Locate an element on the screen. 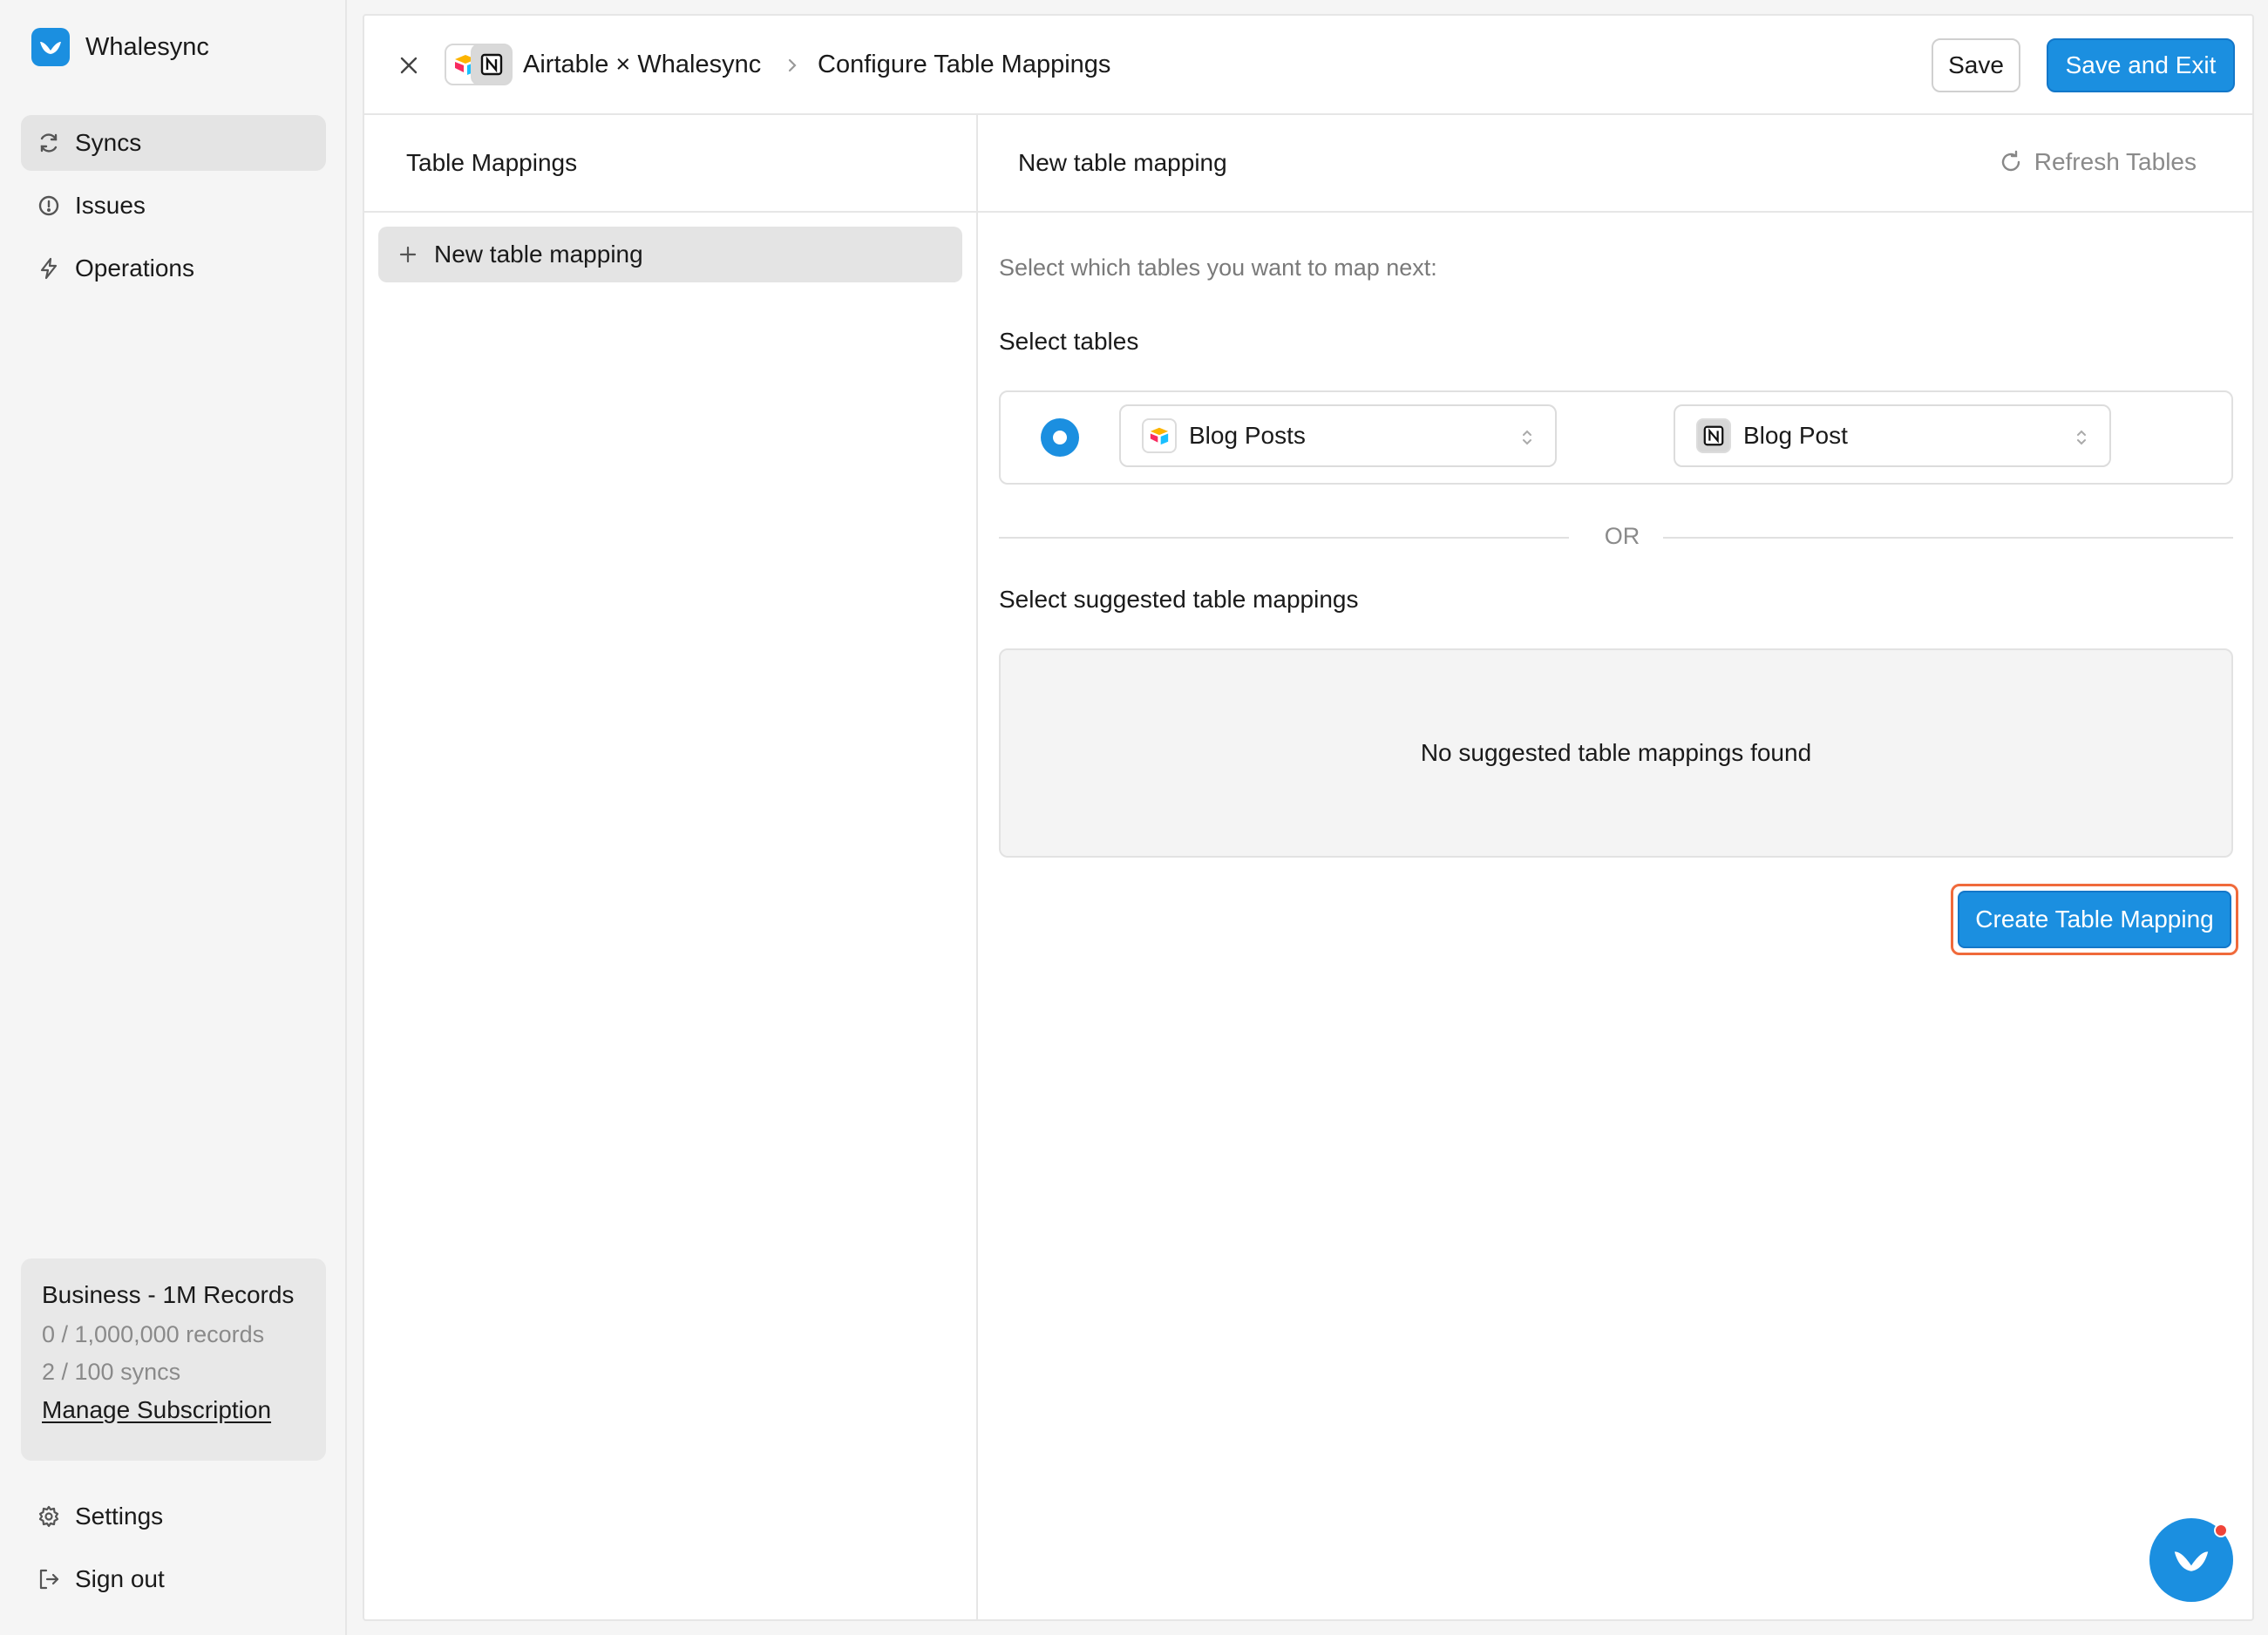 The image size is (2268, 1635). target-table-select: Blog Post is located at coordinates (1893, 435).